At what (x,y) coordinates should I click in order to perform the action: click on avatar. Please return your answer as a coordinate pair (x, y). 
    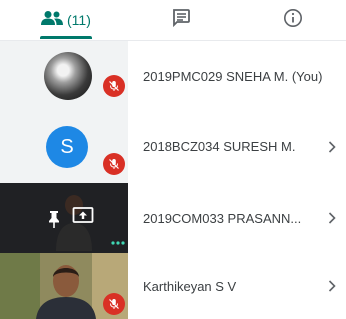
    Looking at the image, I should click on (68, 76).